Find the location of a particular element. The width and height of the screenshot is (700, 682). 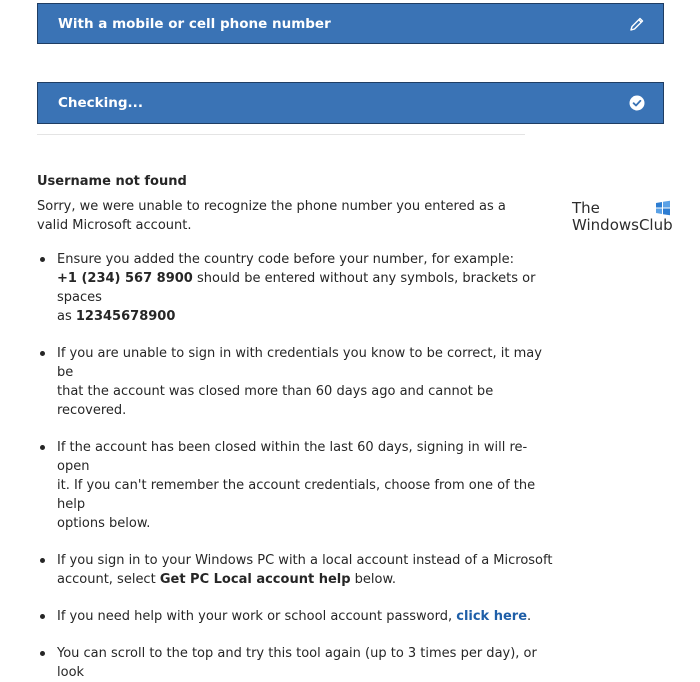

pencil-icon is located at coordinates (637, 24).